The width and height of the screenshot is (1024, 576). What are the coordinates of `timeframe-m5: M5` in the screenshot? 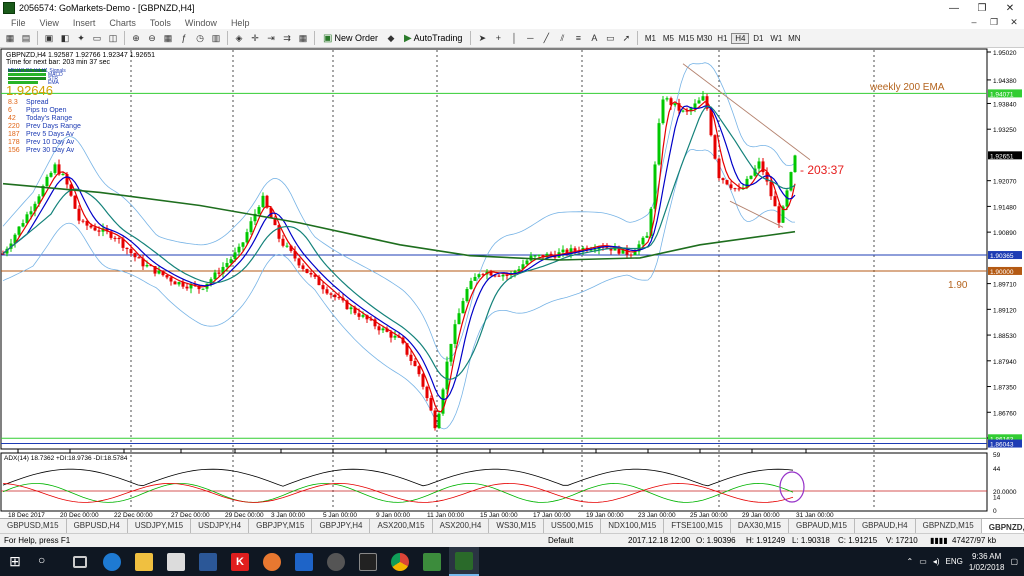 It's located at (668, 38).